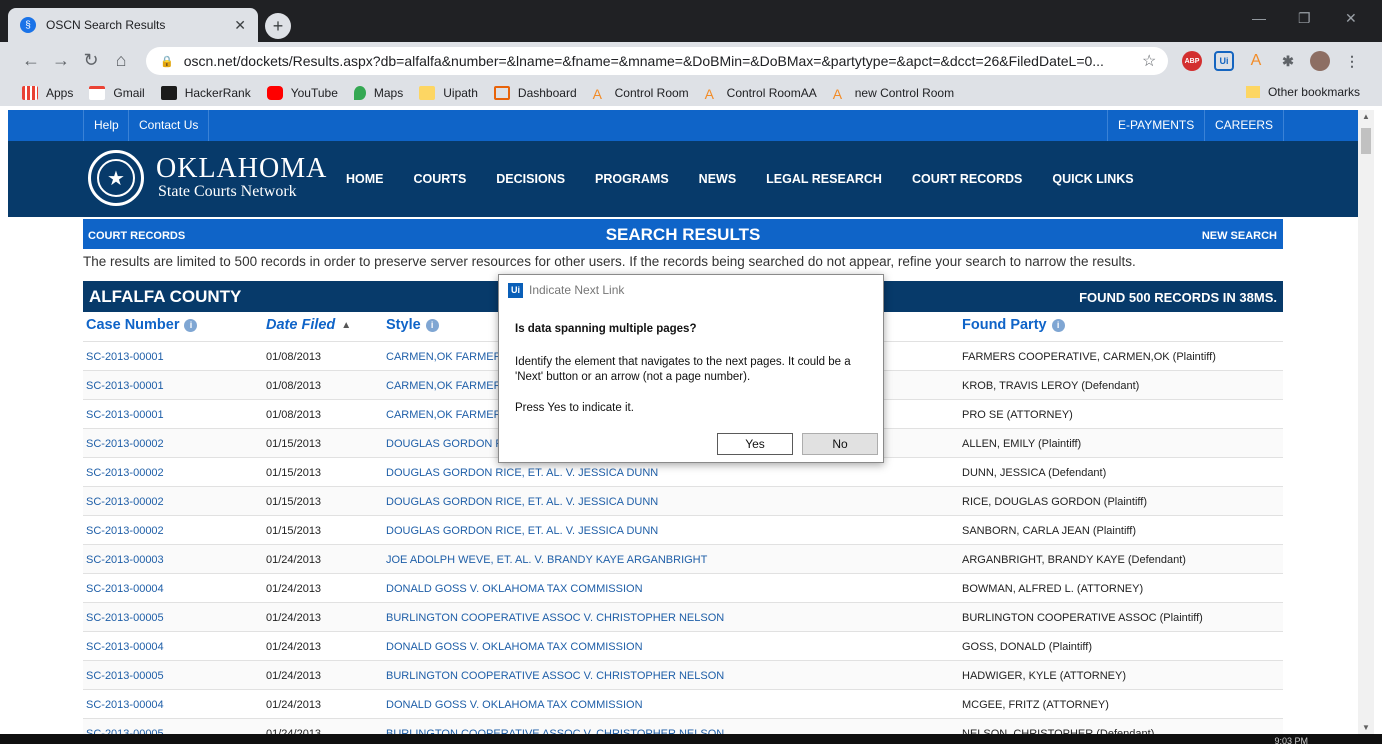  I want to click on scroll-down-icon: ▼, so click(1366, 727).